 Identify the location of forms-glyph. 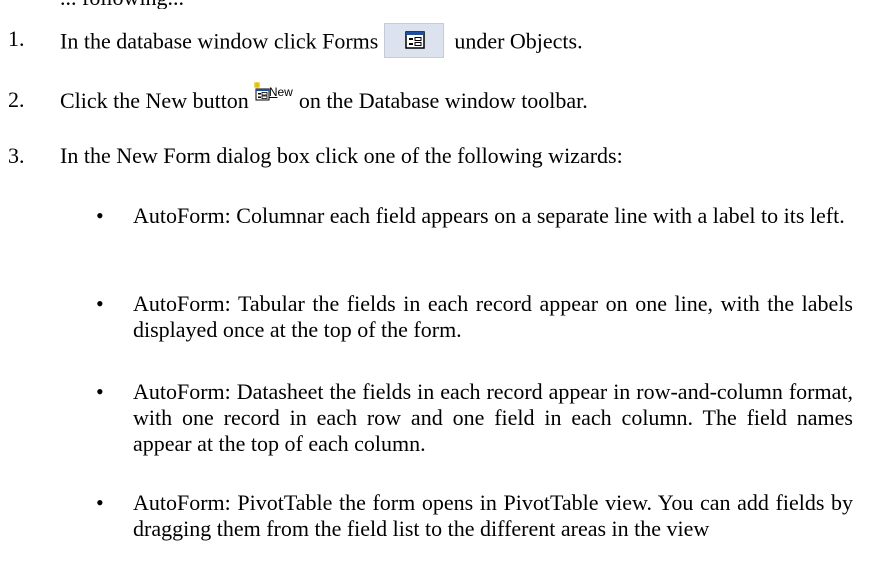
(415, 40).